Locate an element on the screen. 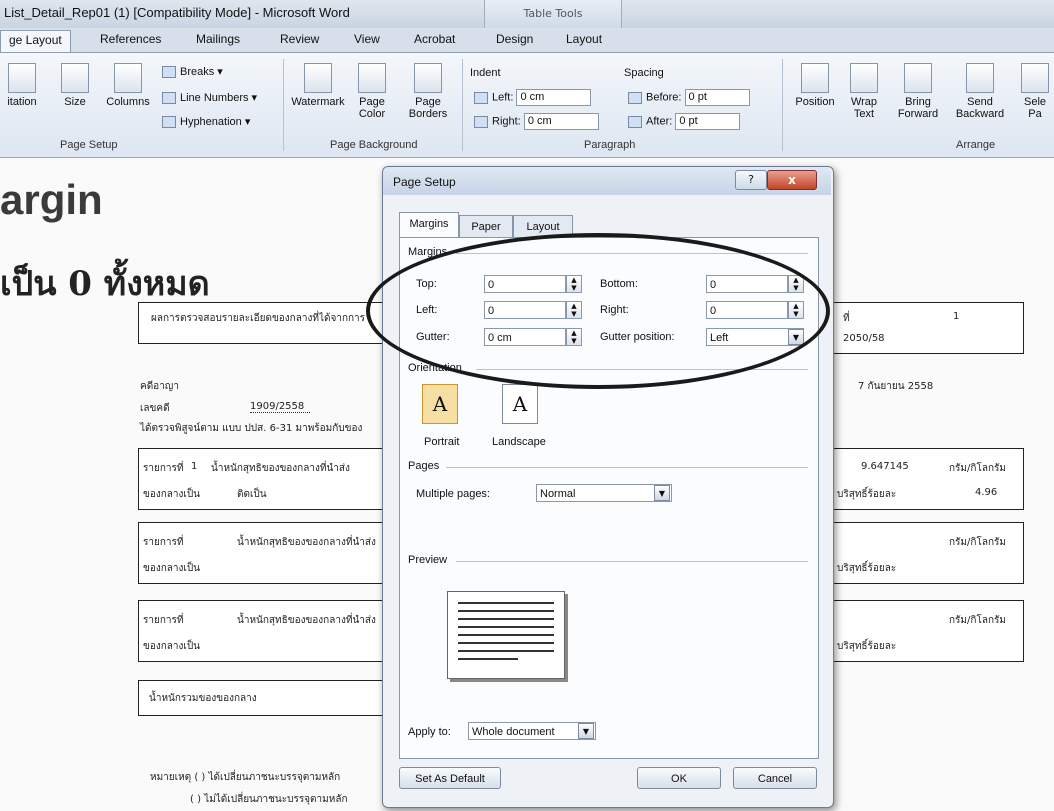 The width and height of the screenshot is (1054, 811). item-3-right-box: กรัม/กิโลกรัม บริสุทธิ์ร้อยละ is located at coordinates (928, 631).